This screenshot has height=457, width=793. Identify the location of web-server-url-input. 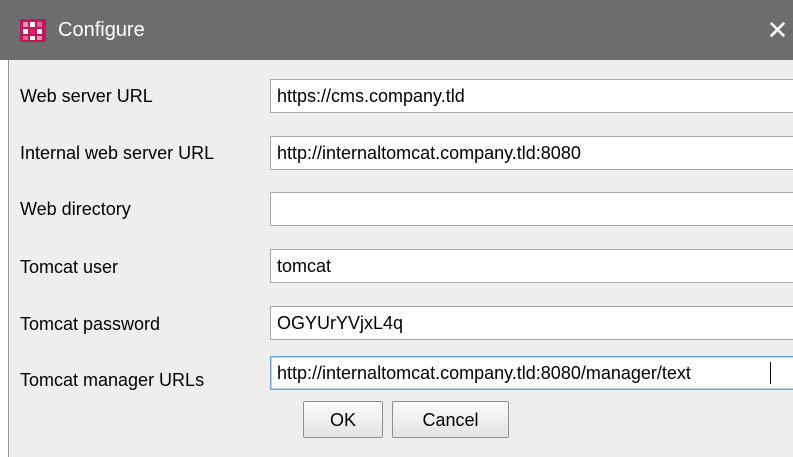
(531, 96).